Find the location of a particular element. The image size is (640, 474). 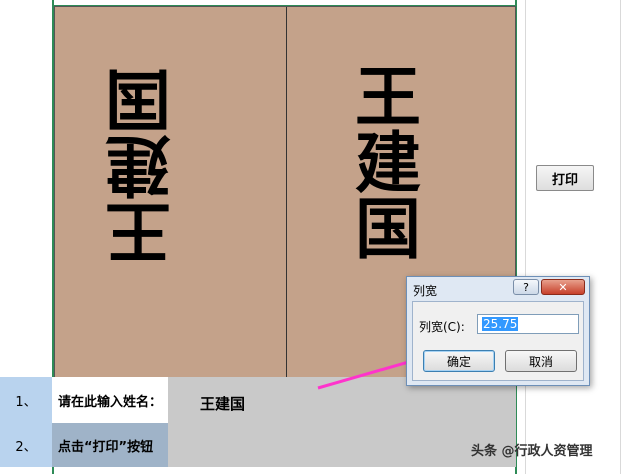

row-number-2: 2、 is located at coordinates (26, 445).